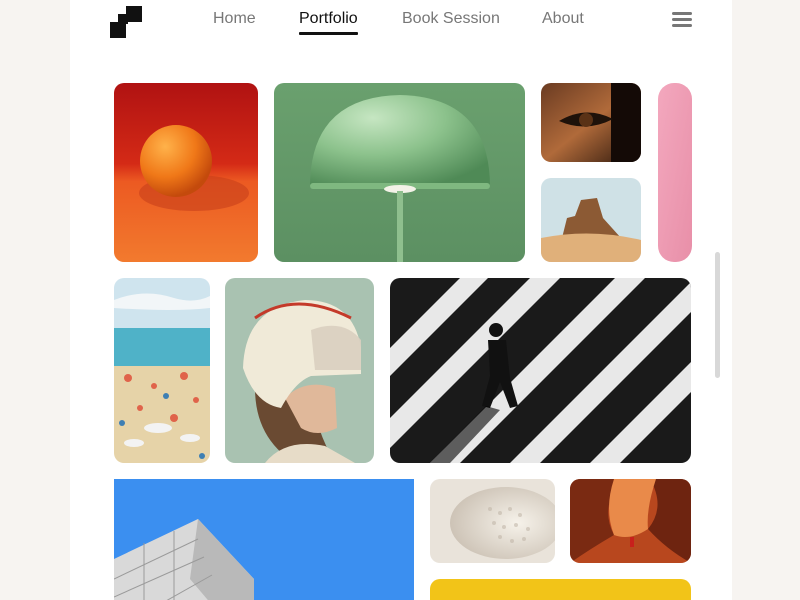 The image size is (800, 600). Describe the element at coordinates (234, 19) in the screenshot. I see `nav-item-home: Home` at that location.